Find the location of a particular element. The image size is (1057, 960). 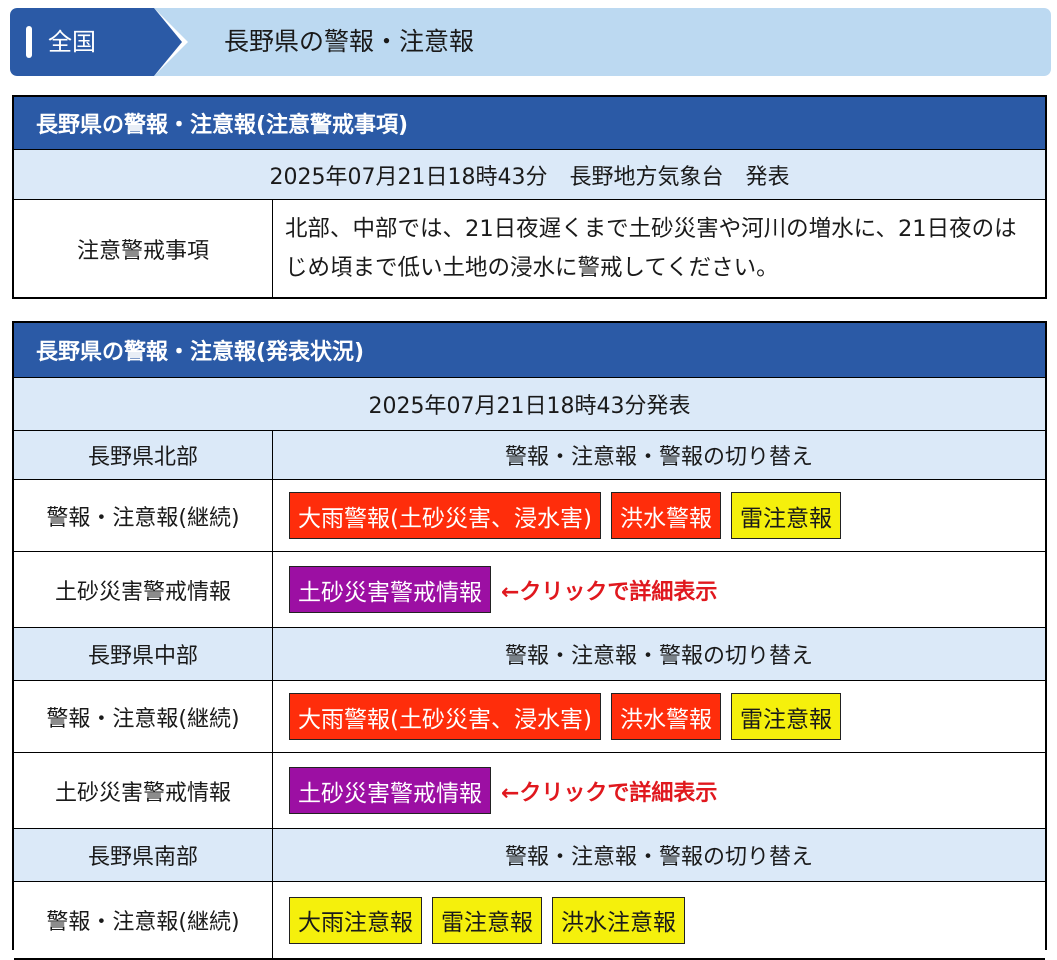

breadcrumb-current: 長野県の警報・注意報 is located at coordinates (349, 41).